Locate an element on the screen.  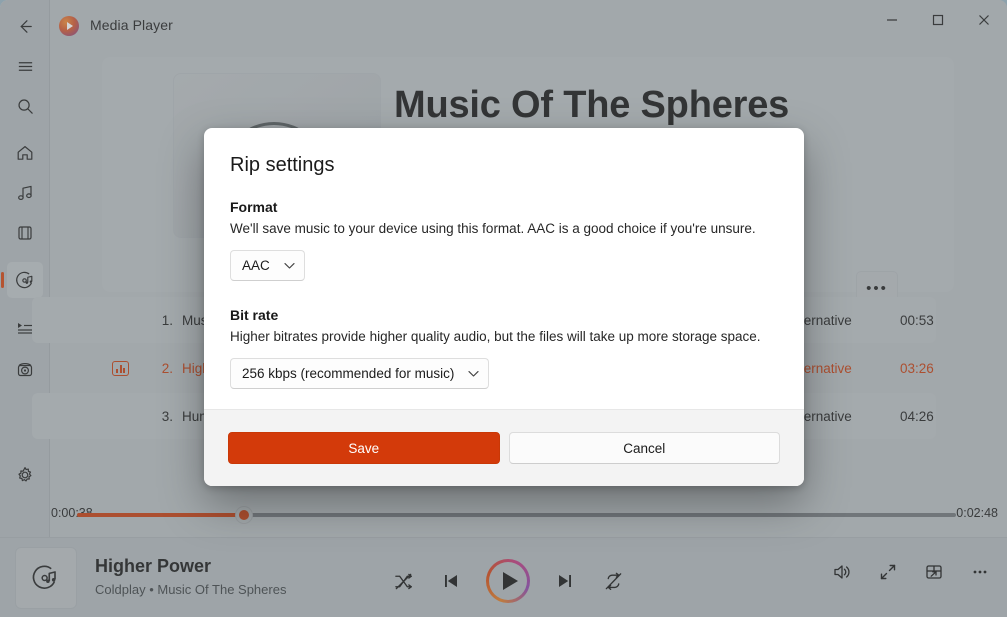
cancel-button: Cancel is located at coordinates (644, 448).